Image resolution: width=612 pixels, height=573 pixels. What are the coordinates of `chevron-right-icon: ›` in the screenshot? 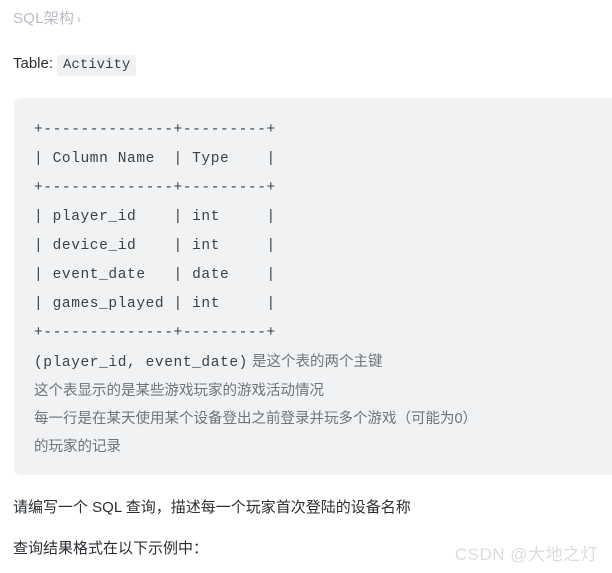 It's located at (79, 19).